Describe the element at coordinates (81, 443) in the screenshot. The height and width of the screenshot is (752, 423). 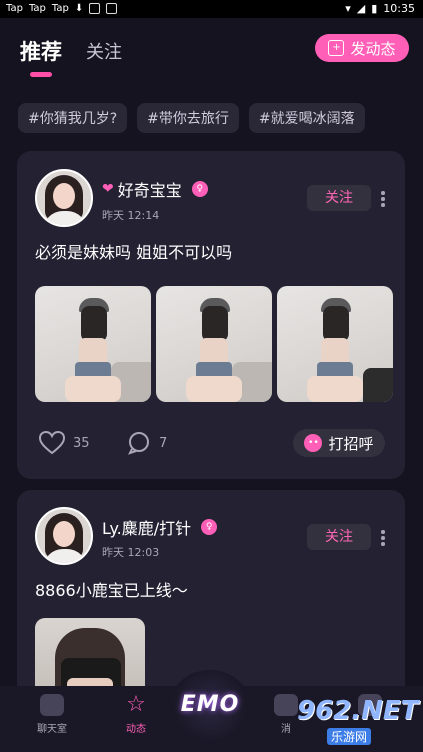
I see `like-count: 35` at that location.